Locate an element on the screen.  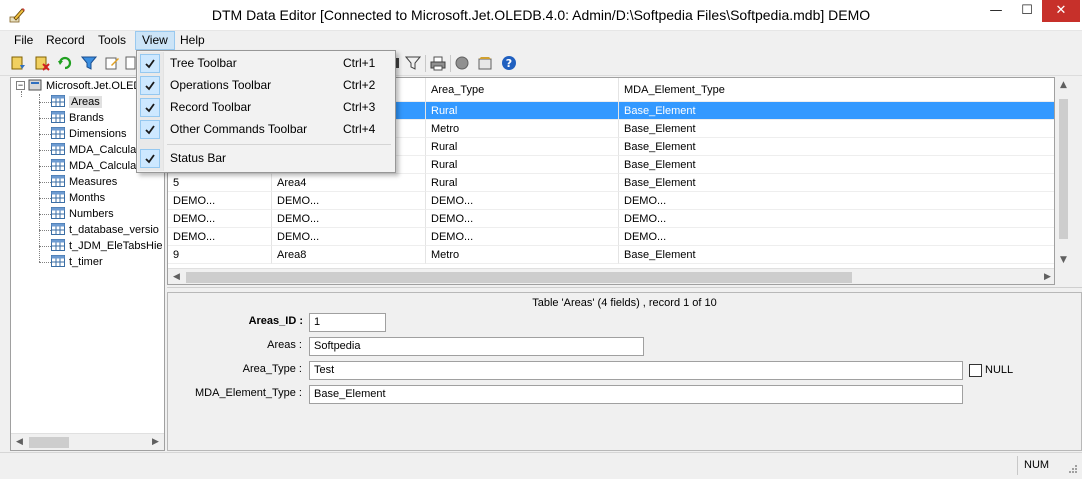
scroll-up-icon: ▲ is located at coordinates (1063, 85).